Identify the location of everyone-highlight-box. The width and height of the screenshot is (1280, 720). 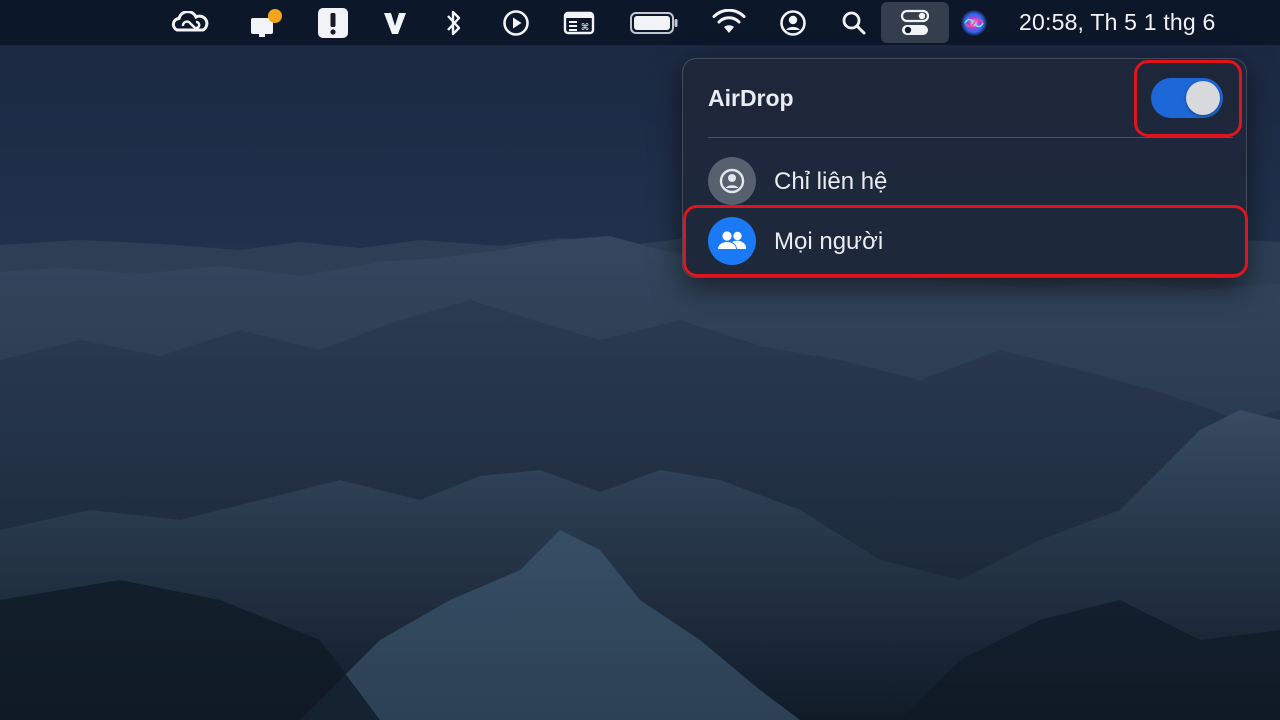
(965, 241).